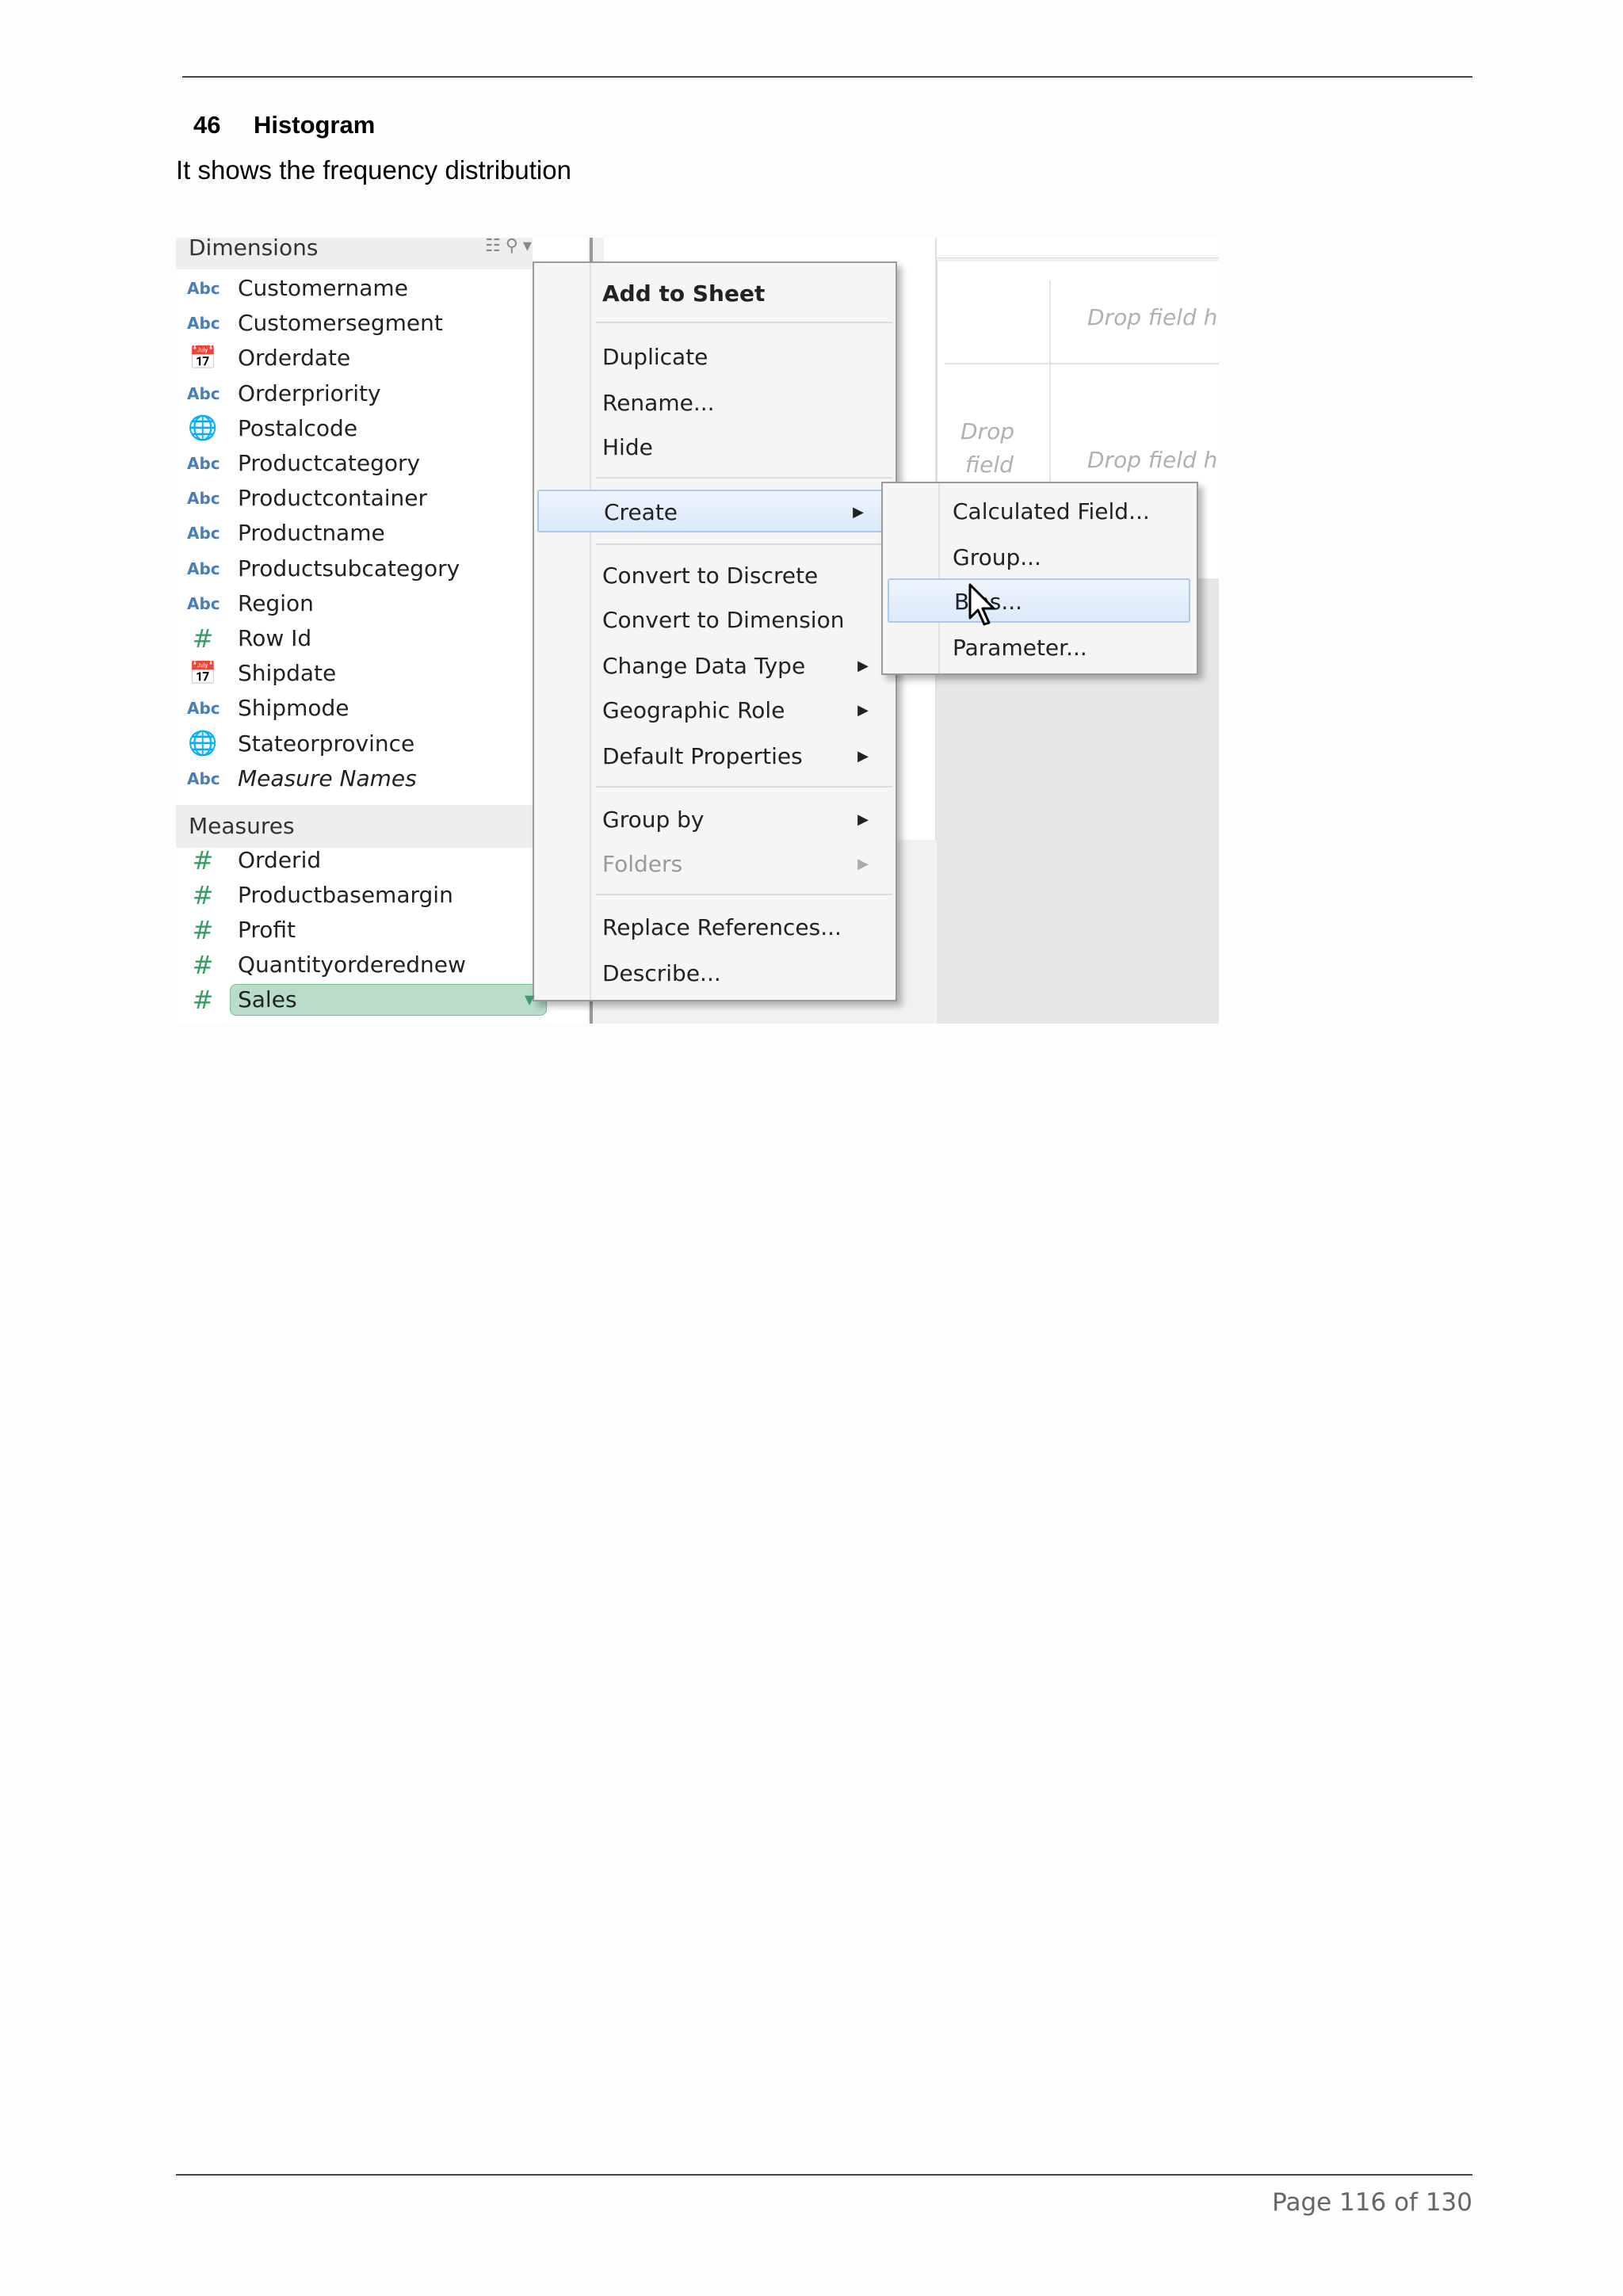  Describe the element at coordinates (354, 638) in the screenshot. I see `field-row-id: # Row Id` at that location.